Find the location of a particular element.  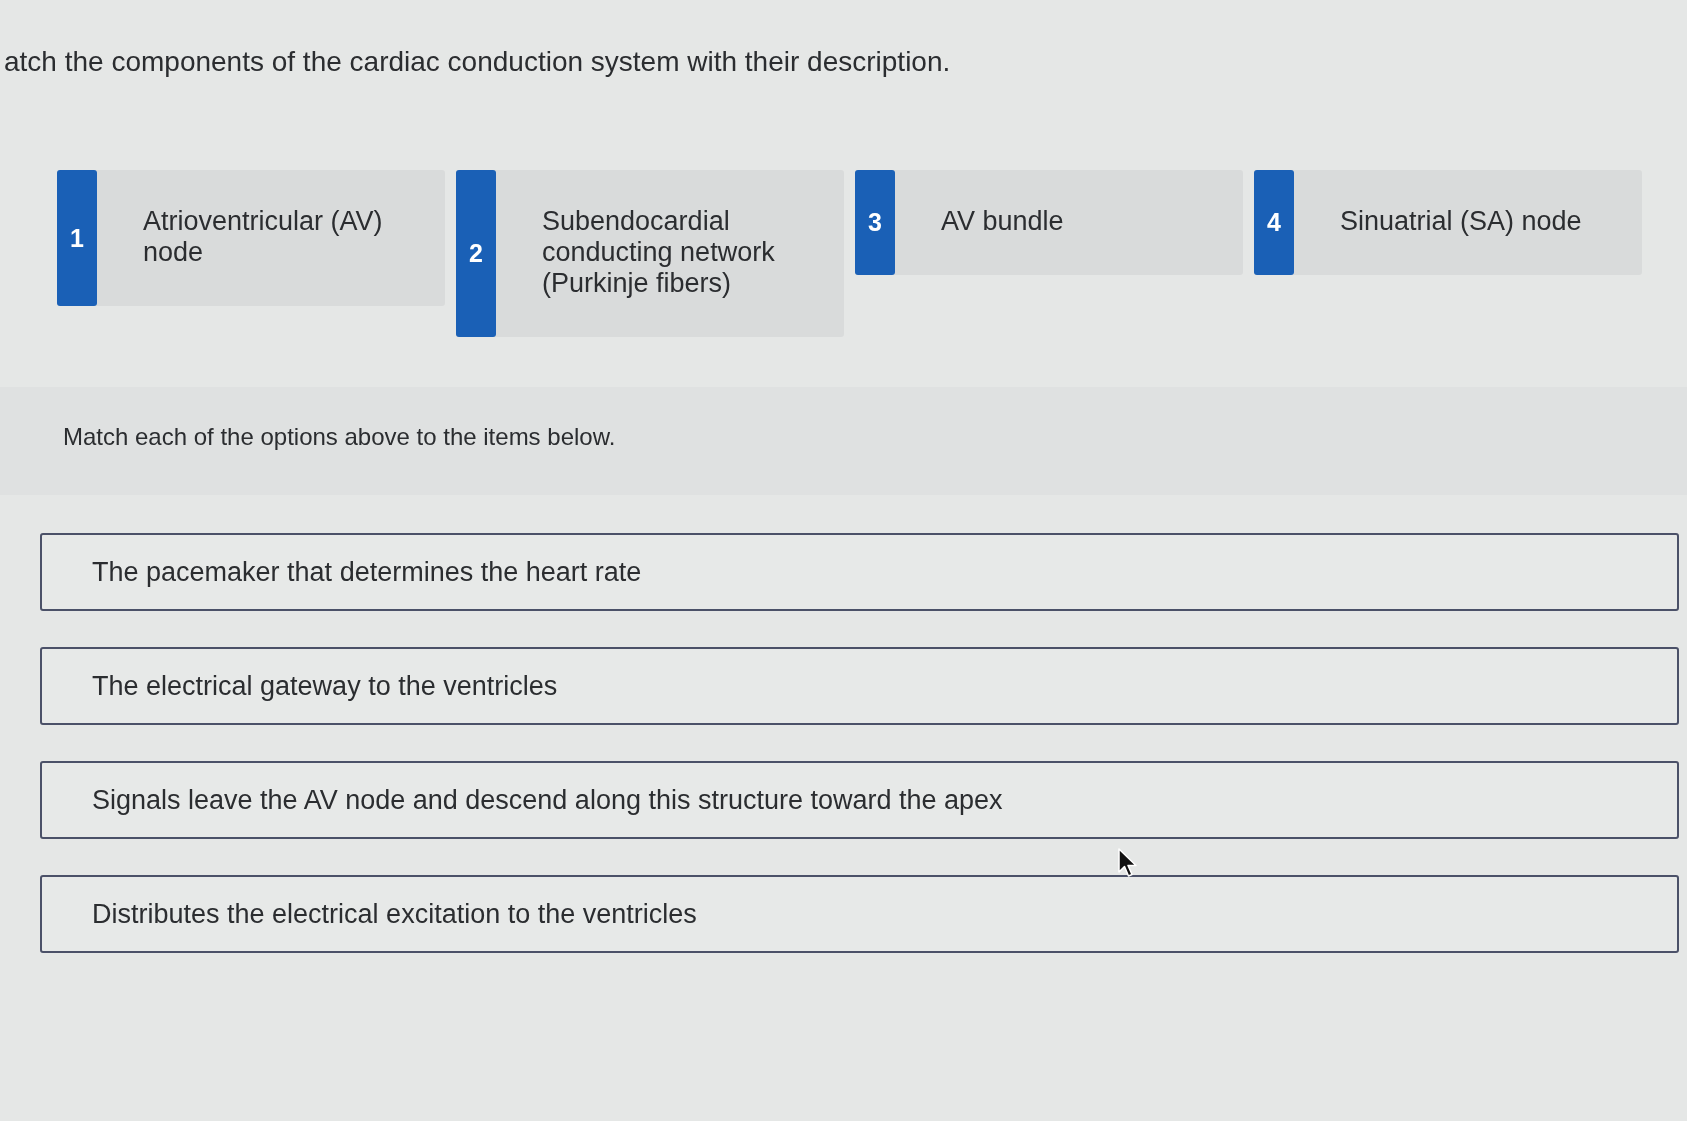

description-text: Signals leave the AV node and descend along this structure toward the apex is located at coordinates (547, 800).